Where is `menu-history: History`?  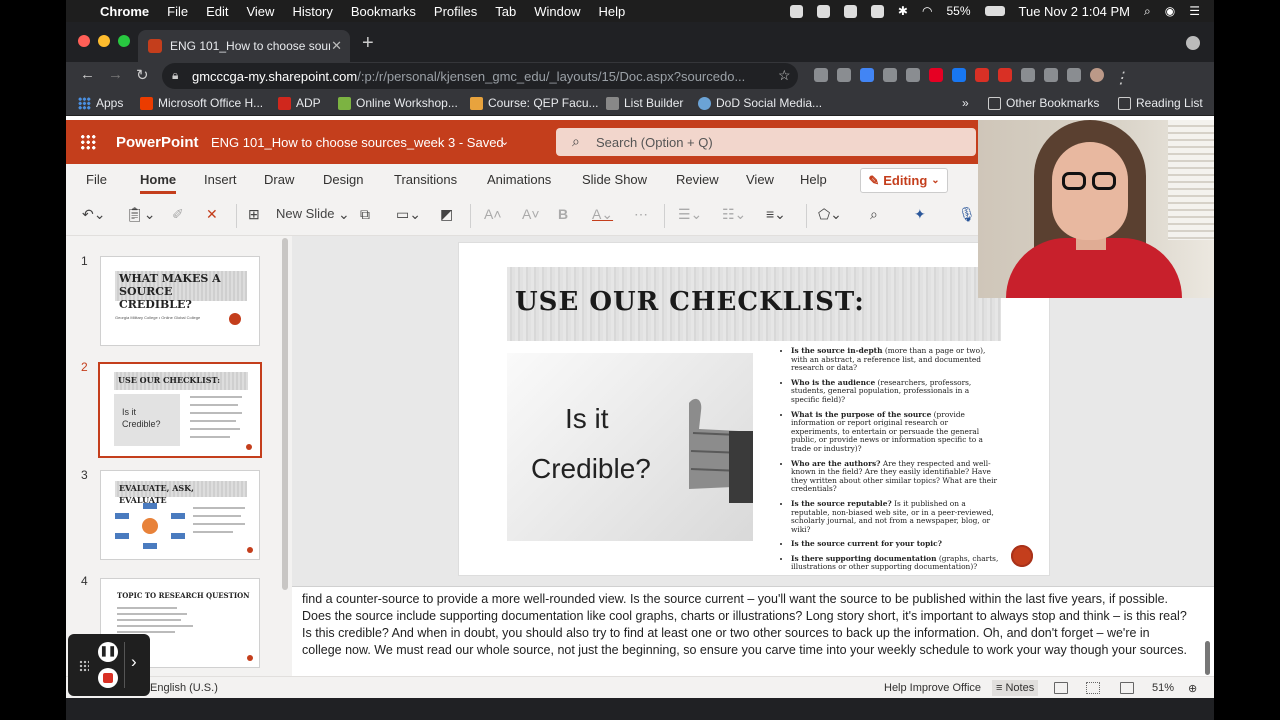
menu-history: History is located at coordinates (312, 11).